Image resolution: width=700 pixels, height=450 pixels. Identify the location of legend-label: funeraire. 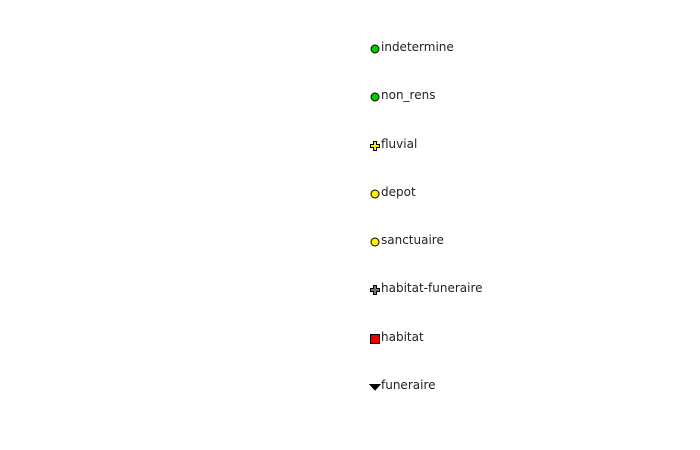
(408, 385).